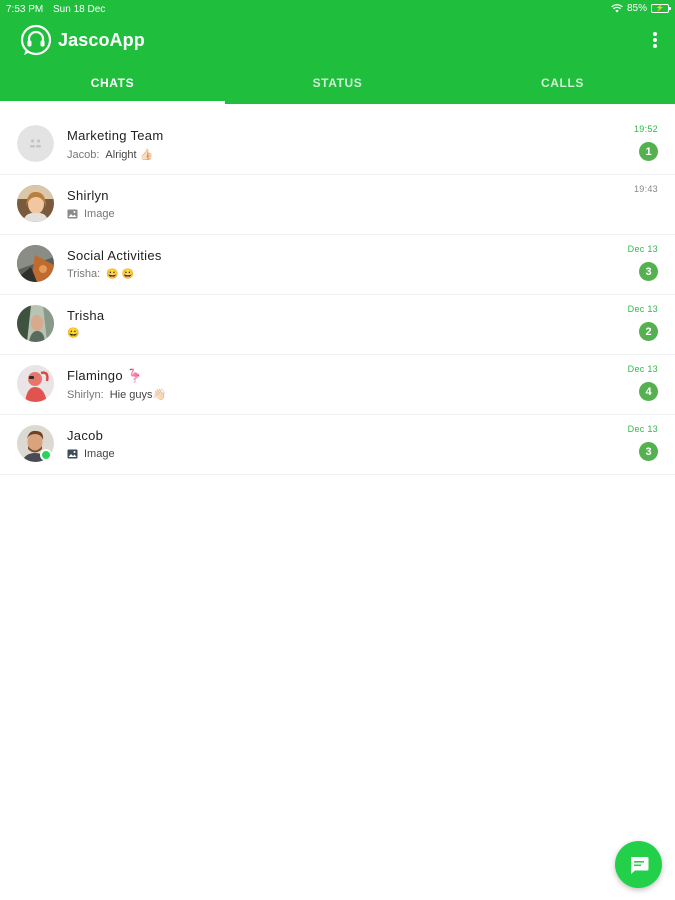 The image size is (675, 900). Describe the element at coordinates (84, 274) in the screenshot. I see `preview-sender: Trisha:` at that location.